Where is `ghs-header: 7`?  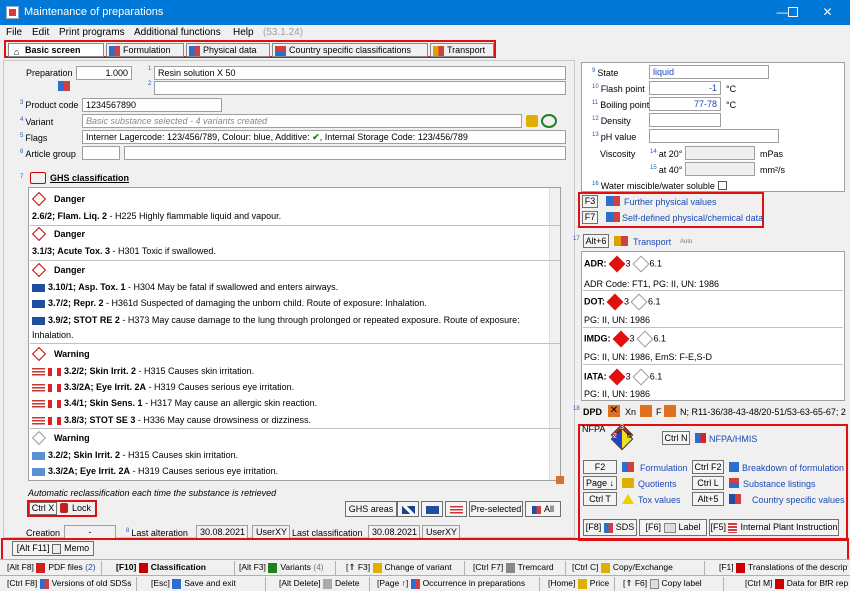
ghs-header: 7 is located at coordinates (22, 179).